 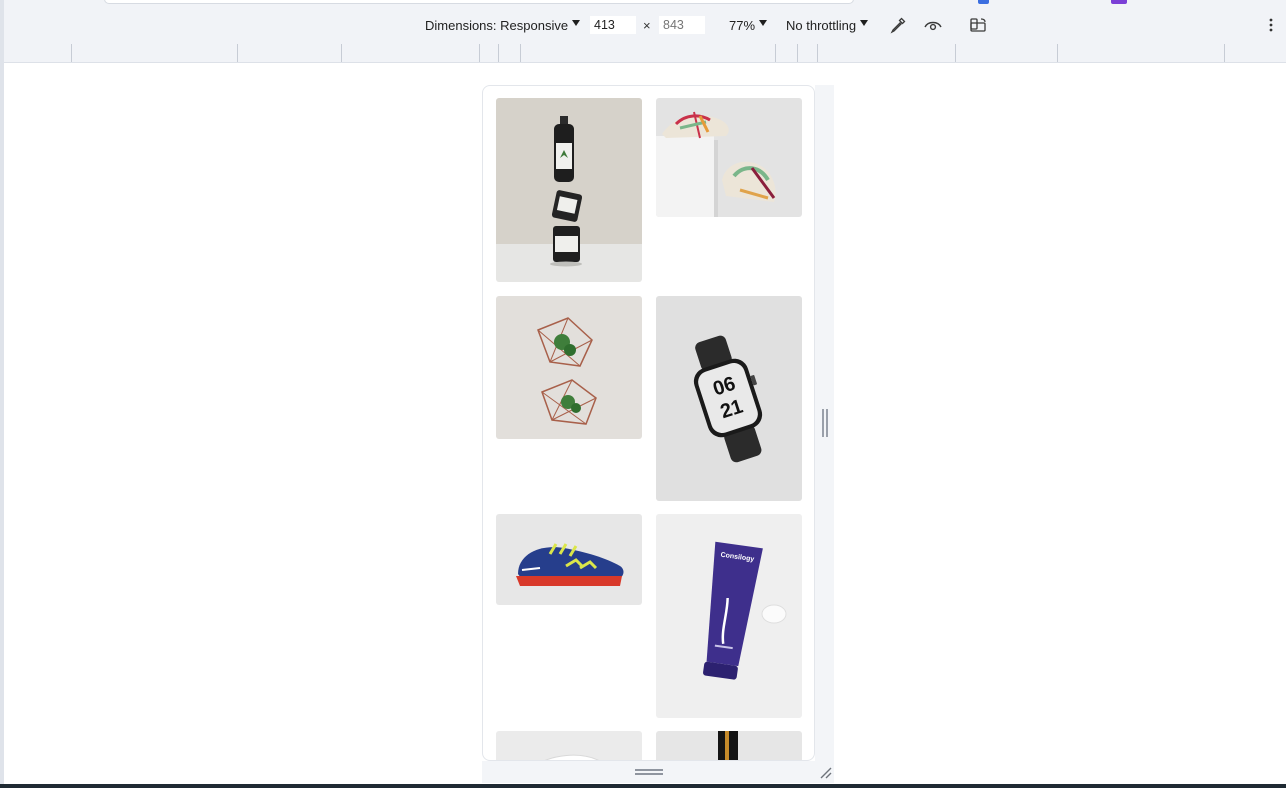 What do you see at coordinates (645, 52) in the screenshot?
I see `media-query-ruler` at bounding box center [645, 52].